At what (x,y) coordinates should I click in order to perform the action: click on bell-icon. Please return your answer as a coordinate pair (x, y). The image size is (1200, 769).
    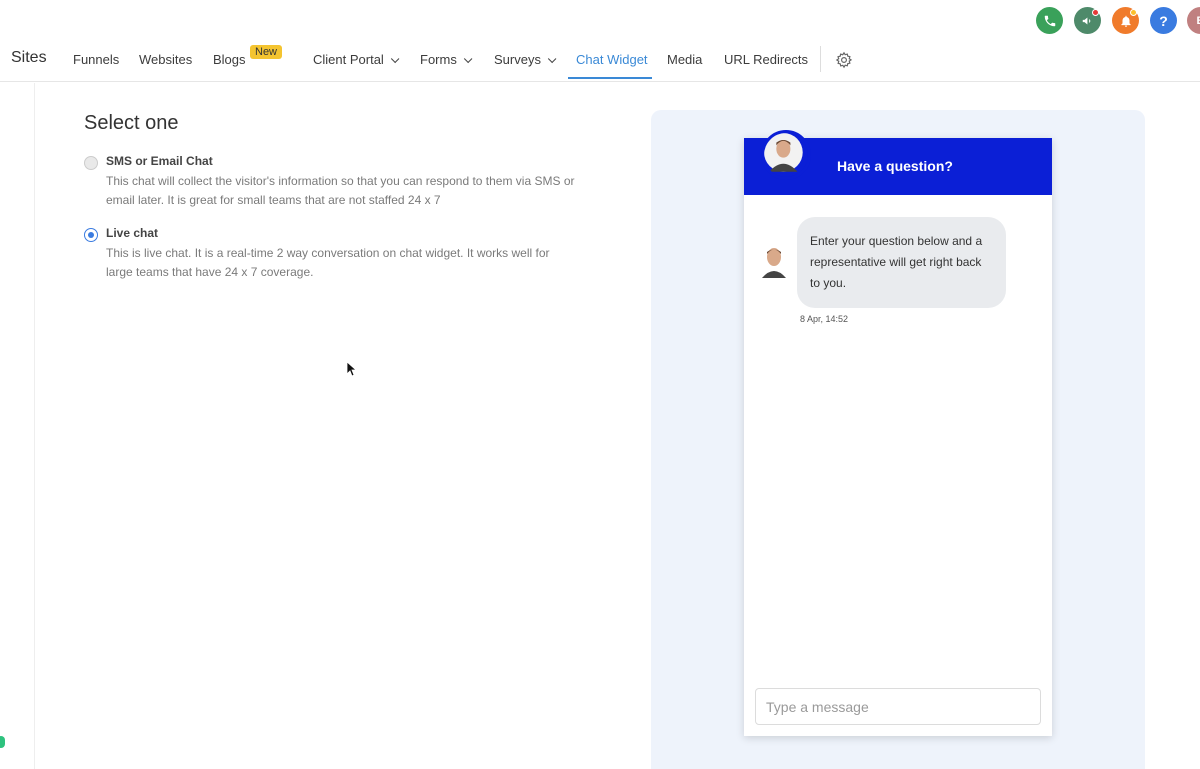
    Looking at the image, I should click on (1125, 20).